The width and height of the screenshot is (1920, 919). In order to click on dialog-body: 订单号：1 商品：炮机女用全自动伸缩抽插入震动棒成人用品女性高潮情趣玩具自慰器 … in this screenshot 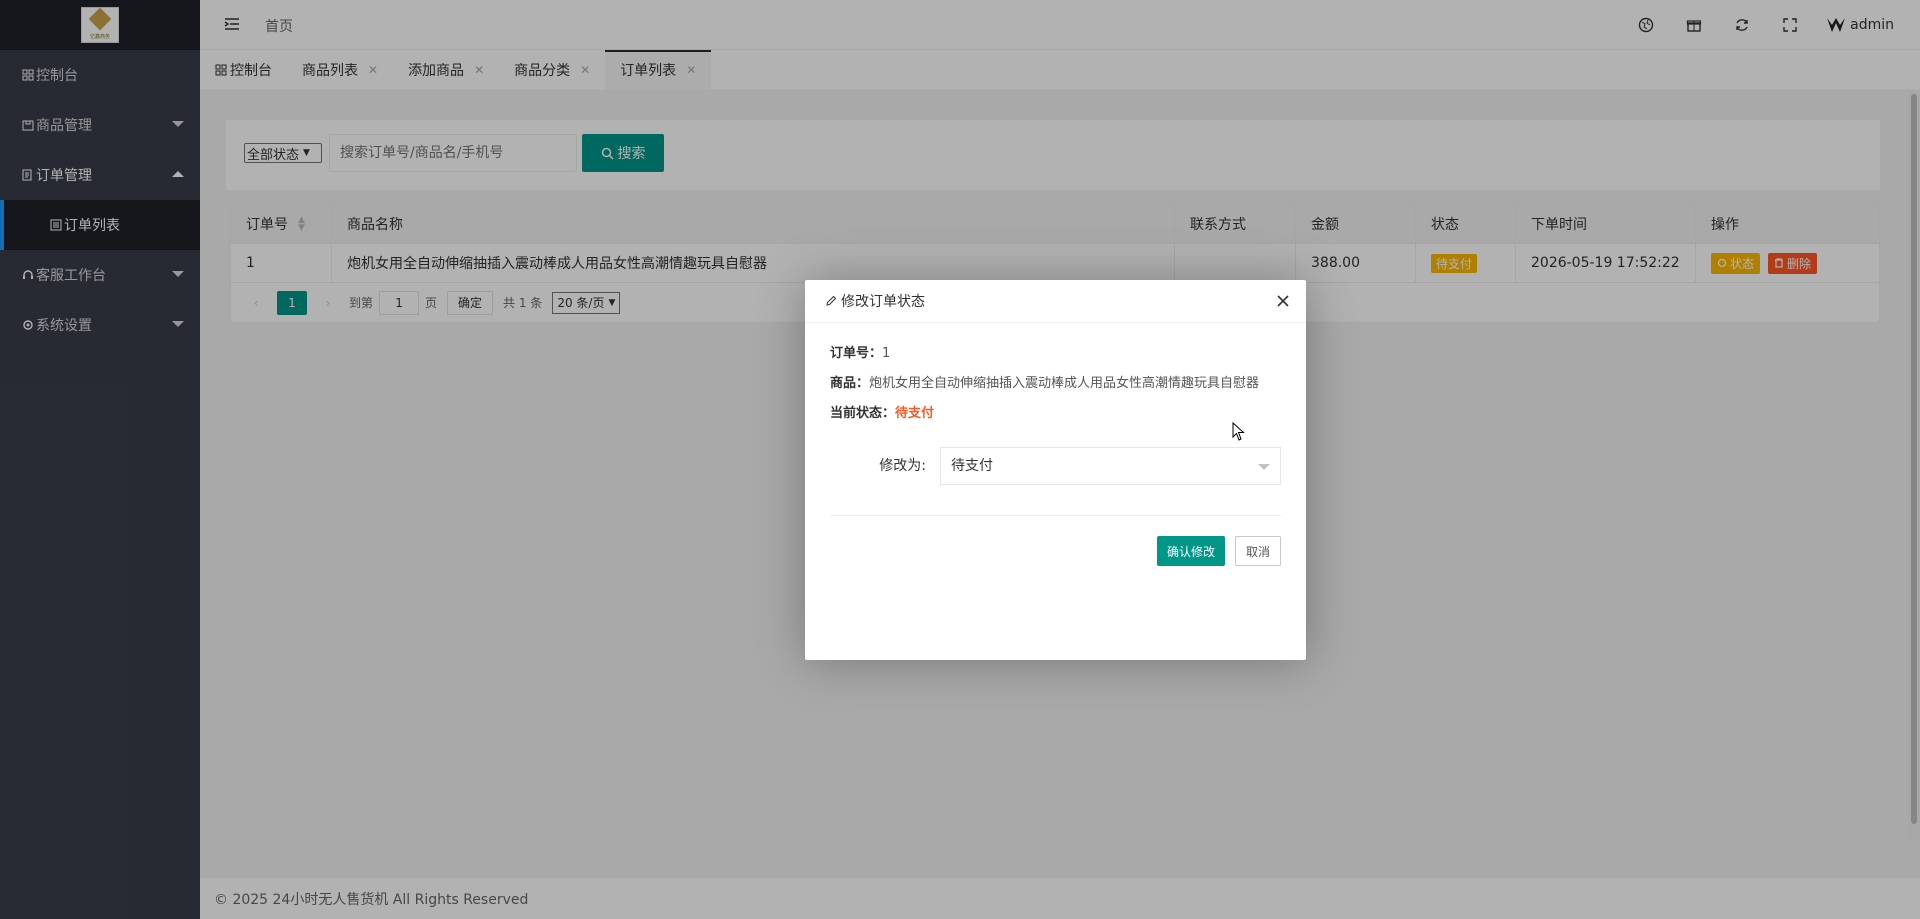, I will do `click(1055, 419)`.